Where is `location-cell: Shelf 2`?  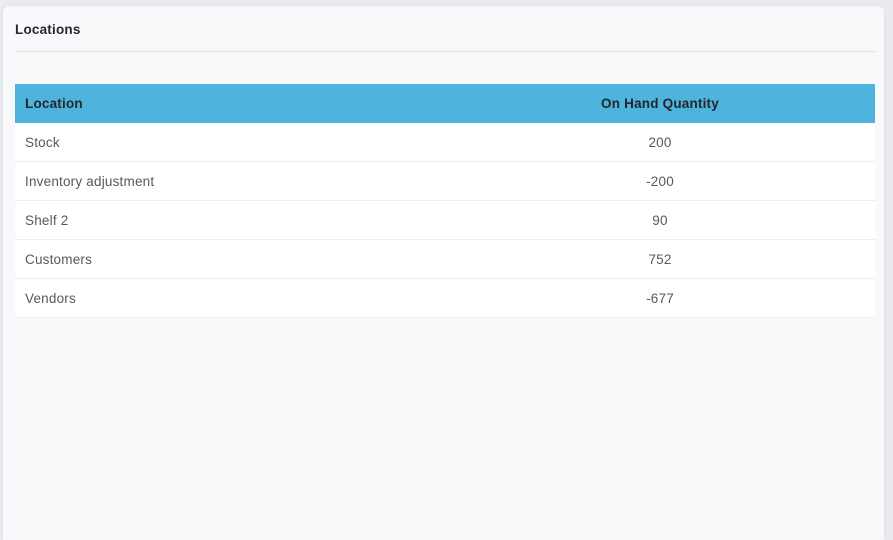 location-cell: Shelf 2 is located at coordinates (47, 220).